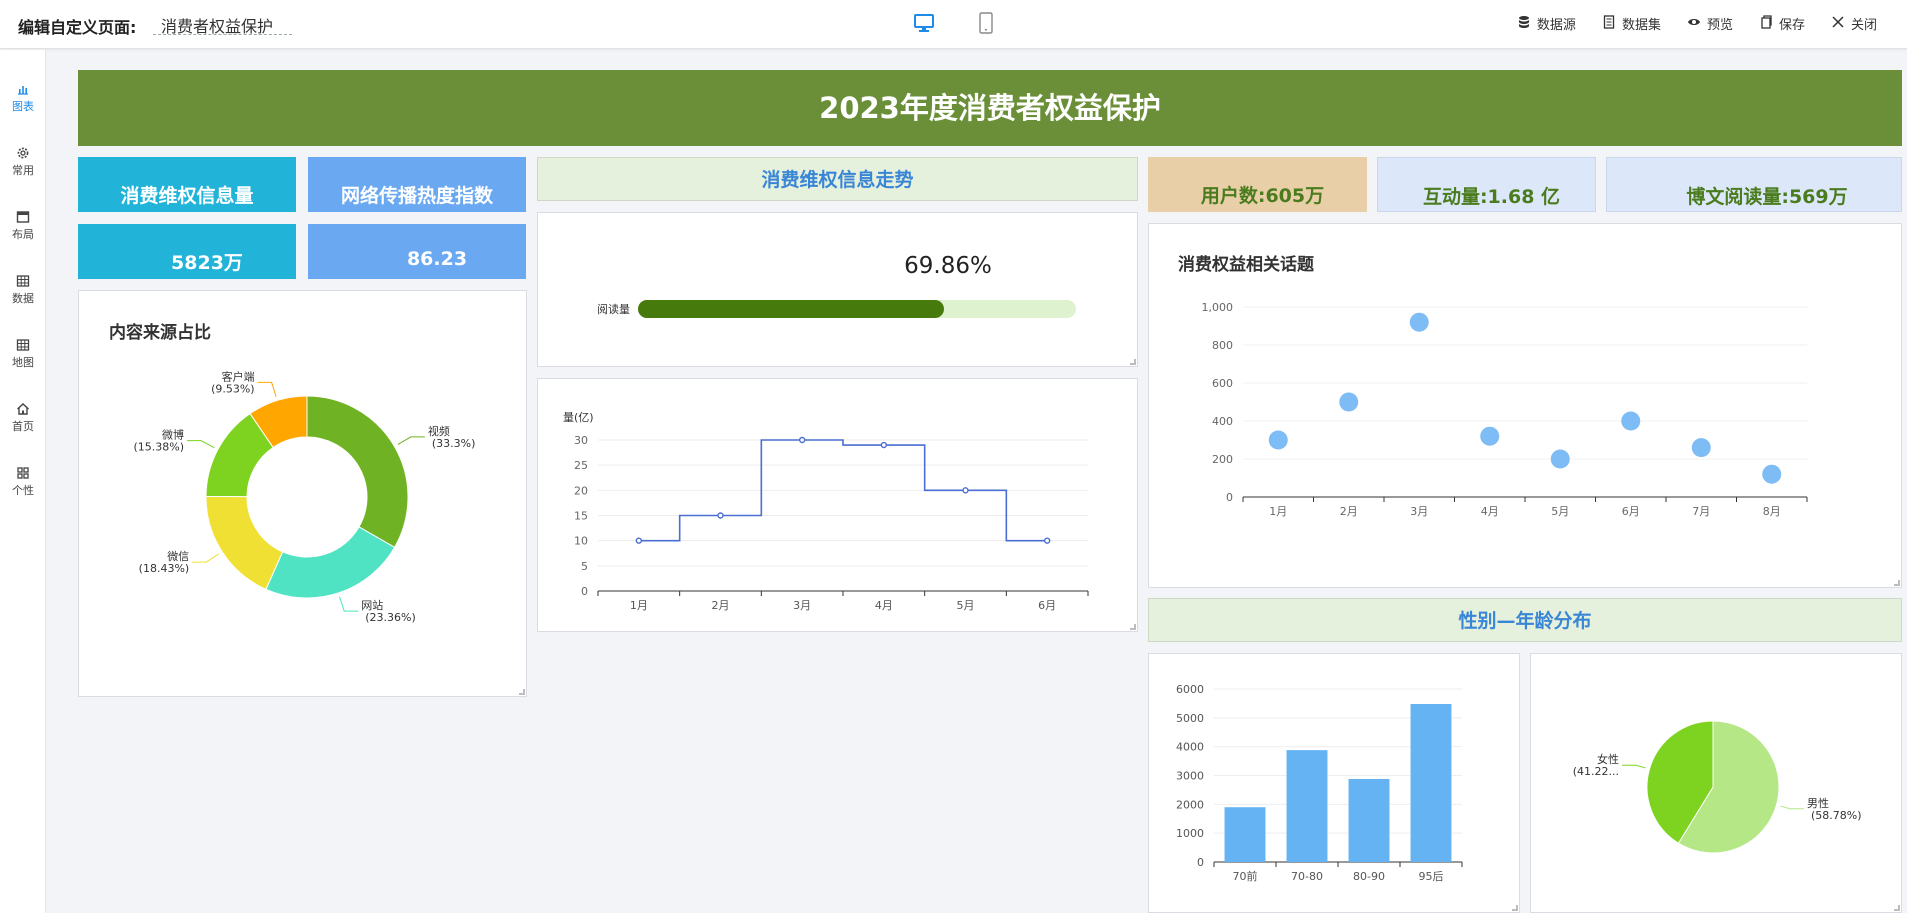 The height and width of the screenshot is (913, 1907). I want to click on y-tick-label: 2000, so click(1190, 804).